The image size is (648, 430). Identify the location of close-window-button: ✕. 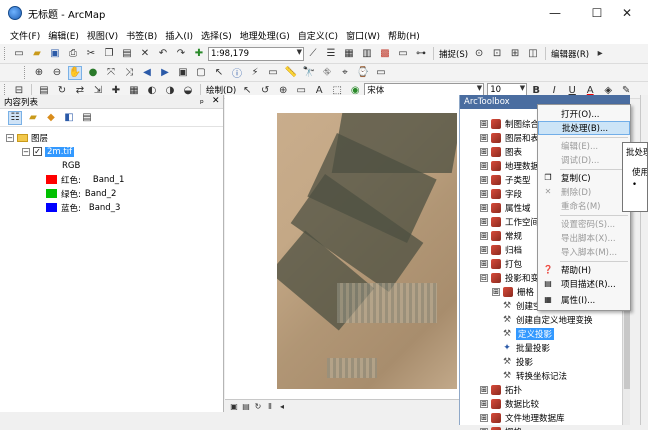
(627, 13).